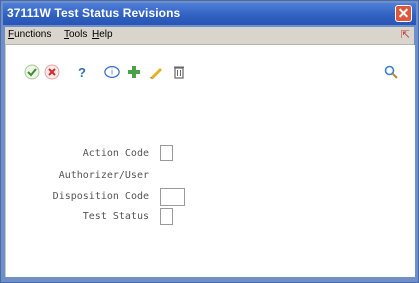 The height and width of the screenshot is (283, 419). I want to click on action-code-label: Action Code, so click(115, 153).